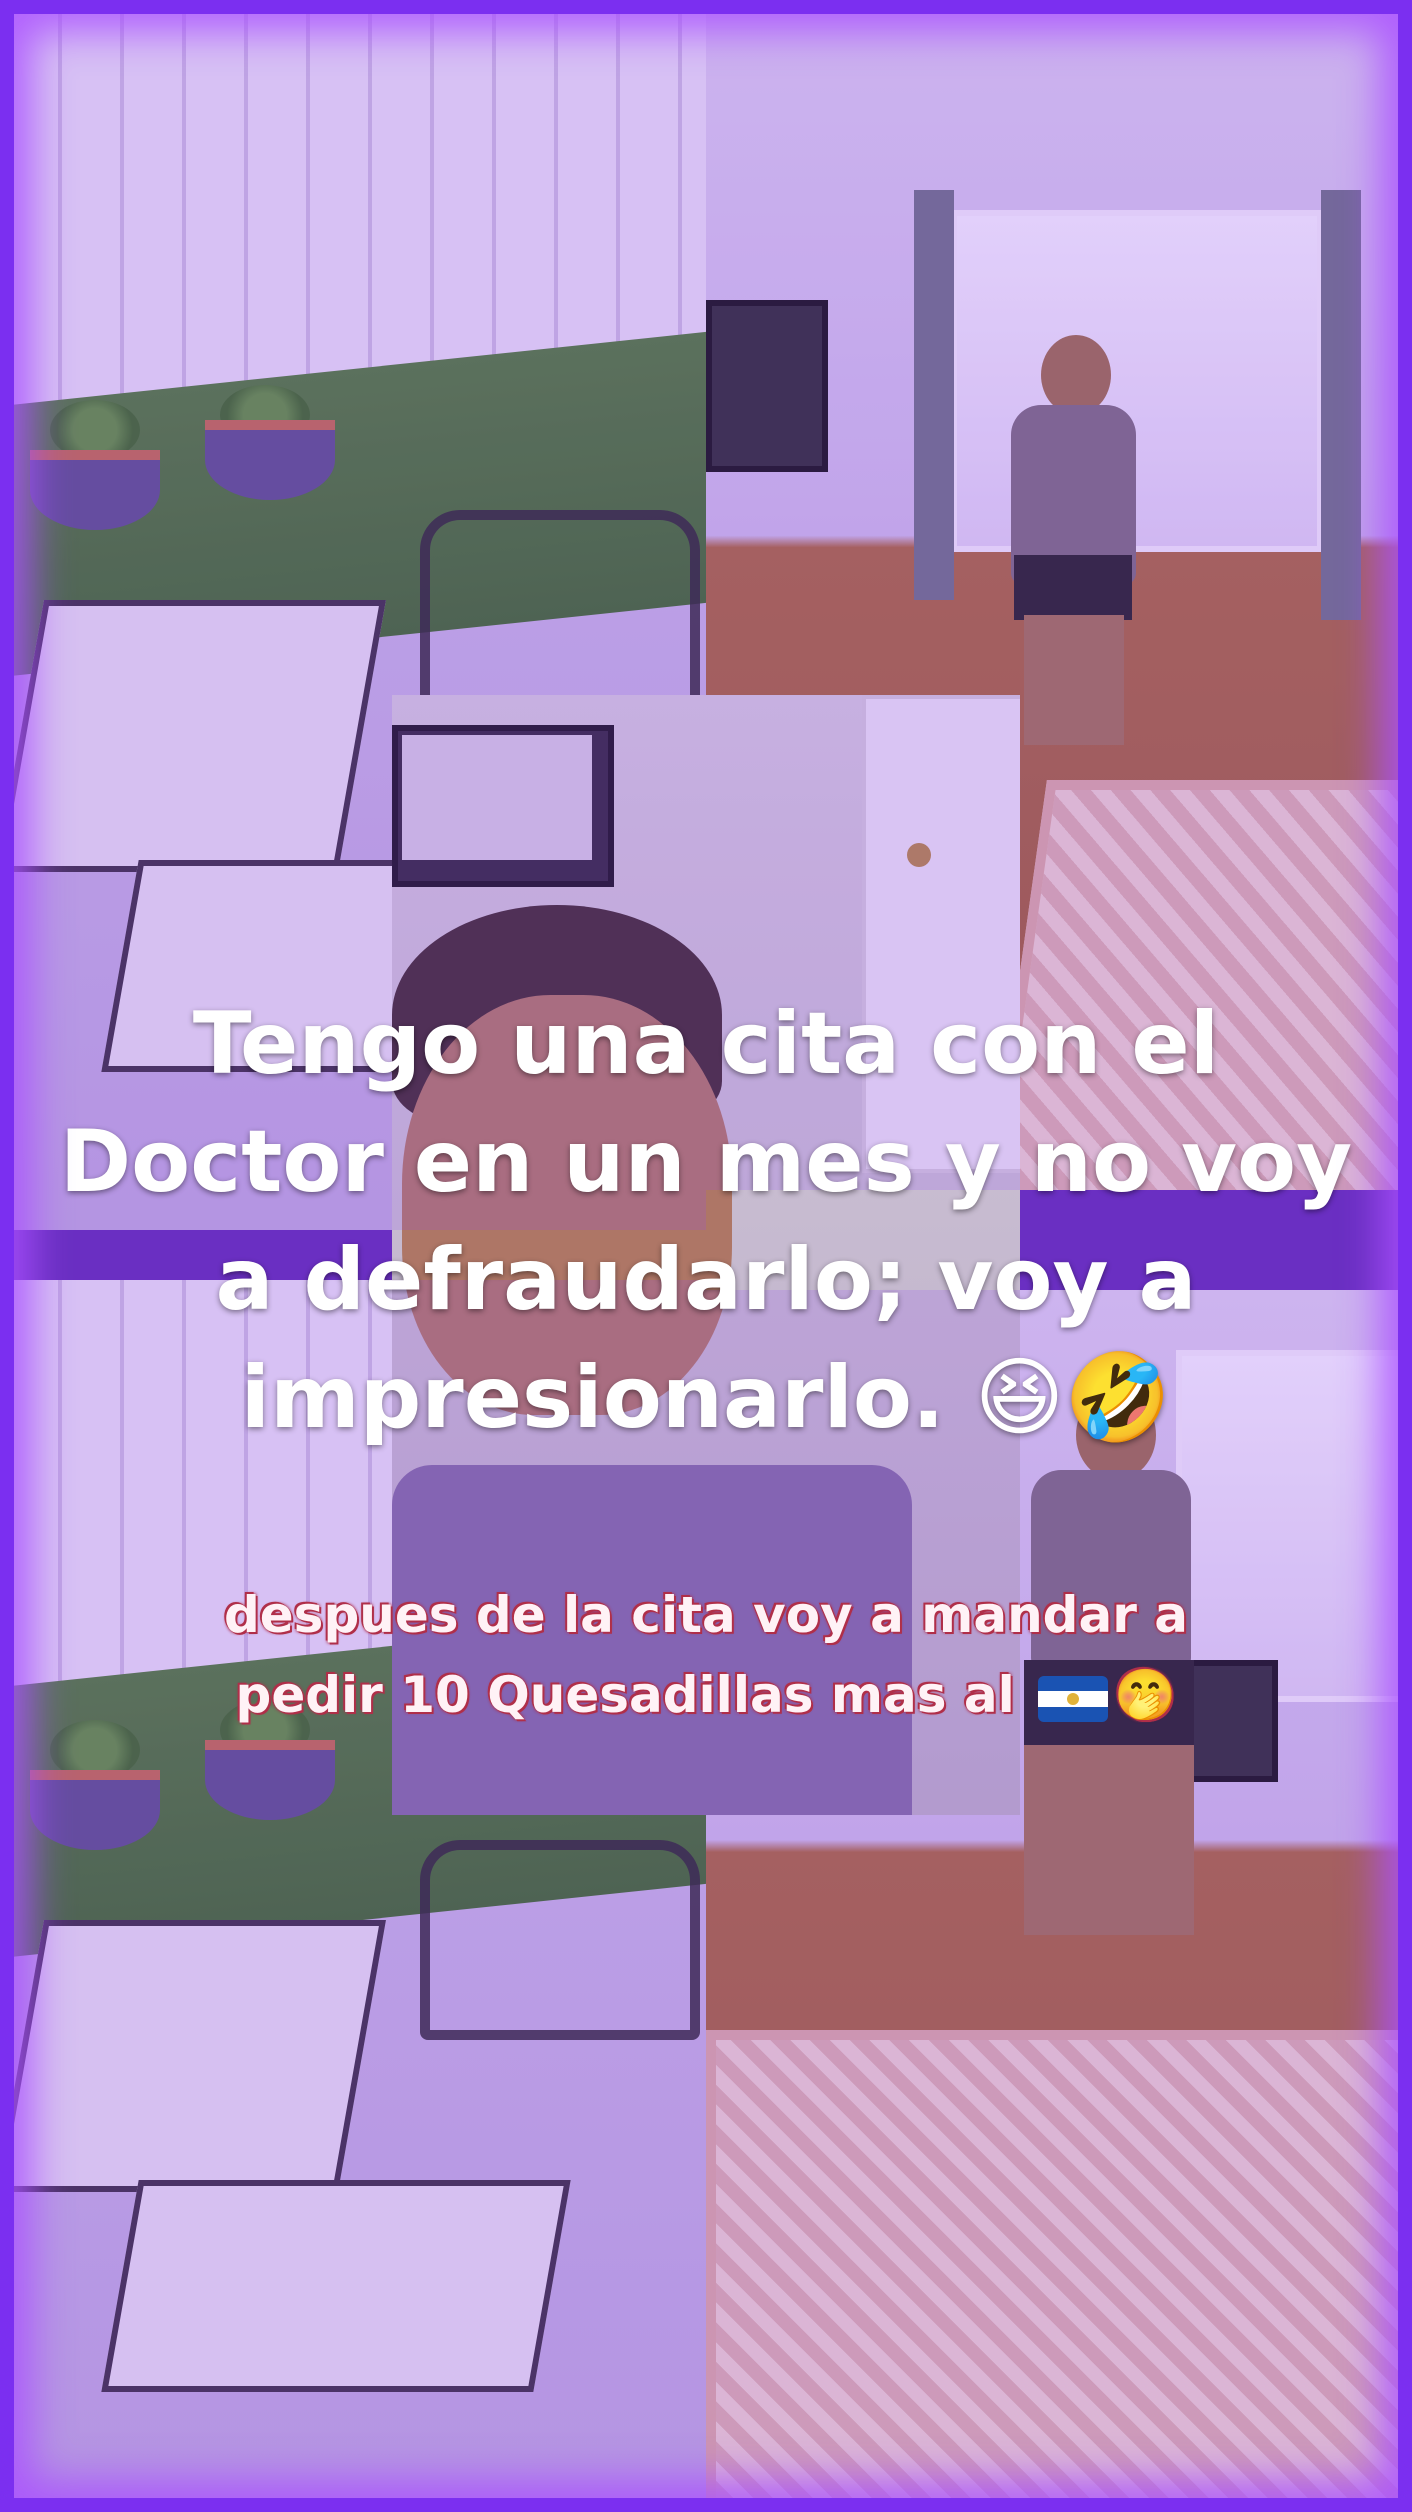 The height and width of the screenshot is (2512, 1412). What do you see at coordinates (919, 855) in the screenshot?
I see `door-knob` at bounding box center [919, 855].